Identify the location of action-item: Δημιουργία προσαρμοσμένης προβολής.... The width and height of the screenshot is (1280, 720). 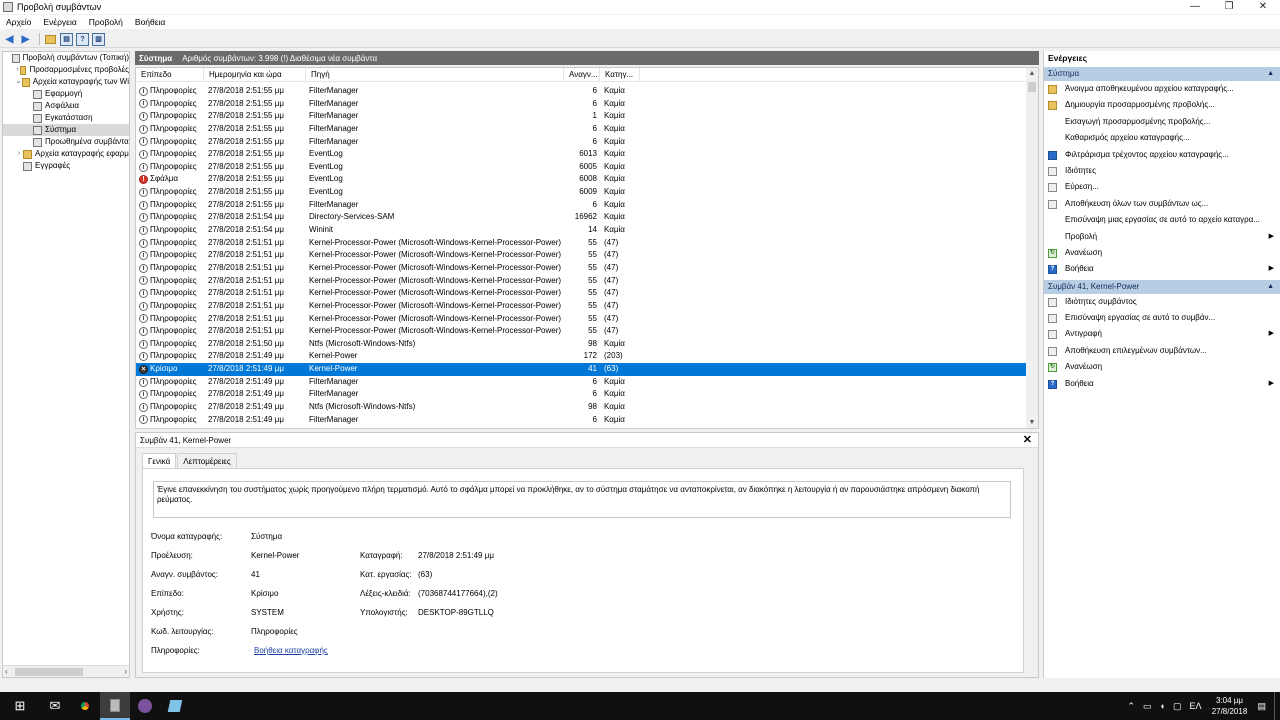
(1162, 105).